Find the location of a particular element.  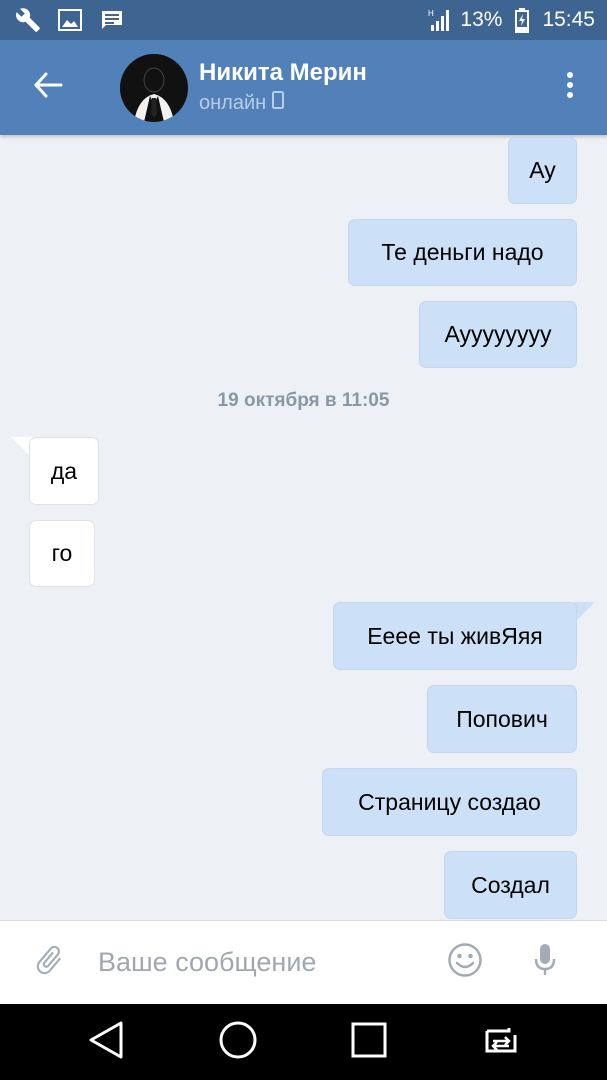

message-bubble-outgoing: Страницу создао is located at coordinates (449, 802).